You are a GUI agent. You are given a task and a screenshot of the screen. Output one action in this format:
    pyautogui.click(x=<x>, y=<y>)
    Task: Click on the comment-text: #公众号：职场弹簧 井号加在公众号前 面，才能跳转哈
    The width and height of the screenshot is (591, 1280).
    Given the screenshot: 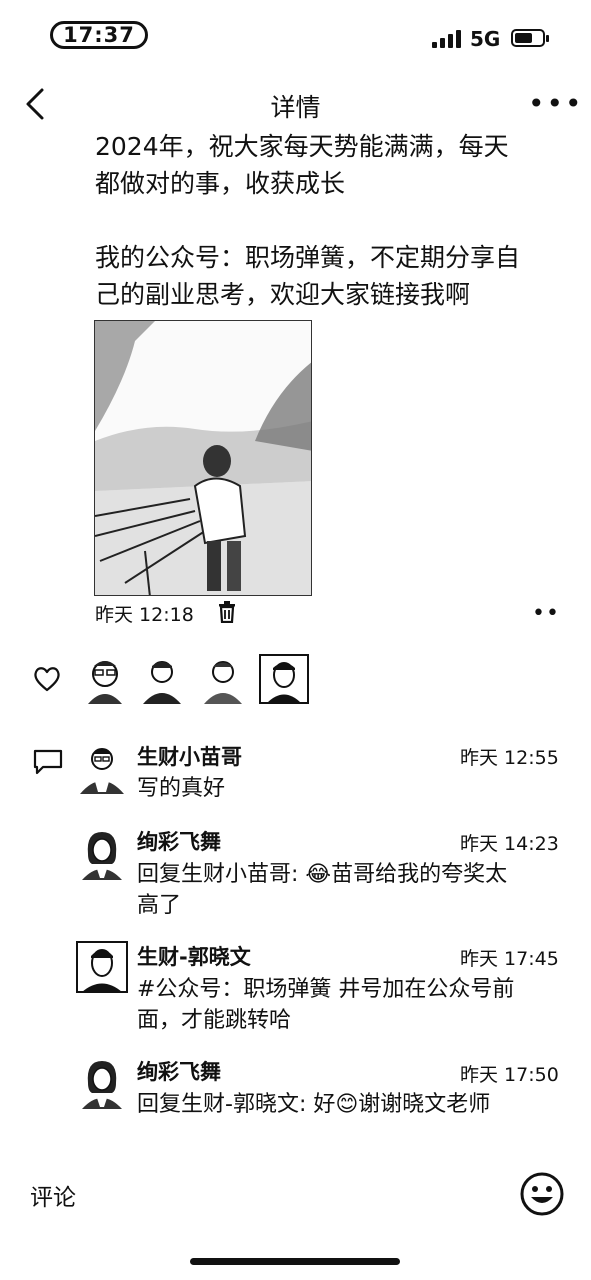 What is the action you would take?
    pyautogui.click(x=347, y=1005)
    